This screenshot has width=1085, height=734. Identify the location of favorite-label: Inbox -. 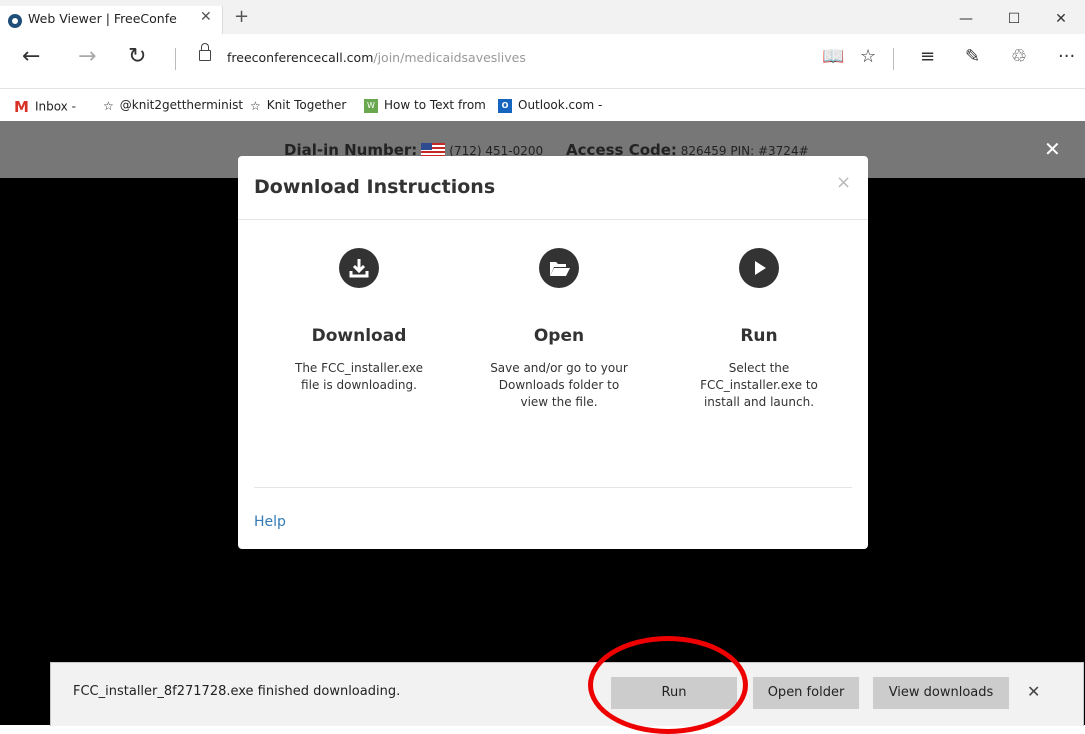
(55, 106).